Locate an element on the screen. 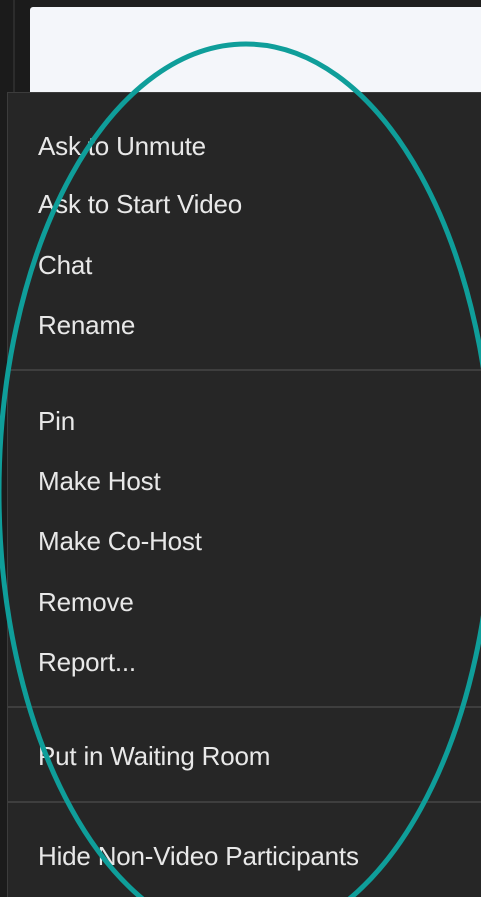  participant-video-tile is located at coordinates (255, 50).